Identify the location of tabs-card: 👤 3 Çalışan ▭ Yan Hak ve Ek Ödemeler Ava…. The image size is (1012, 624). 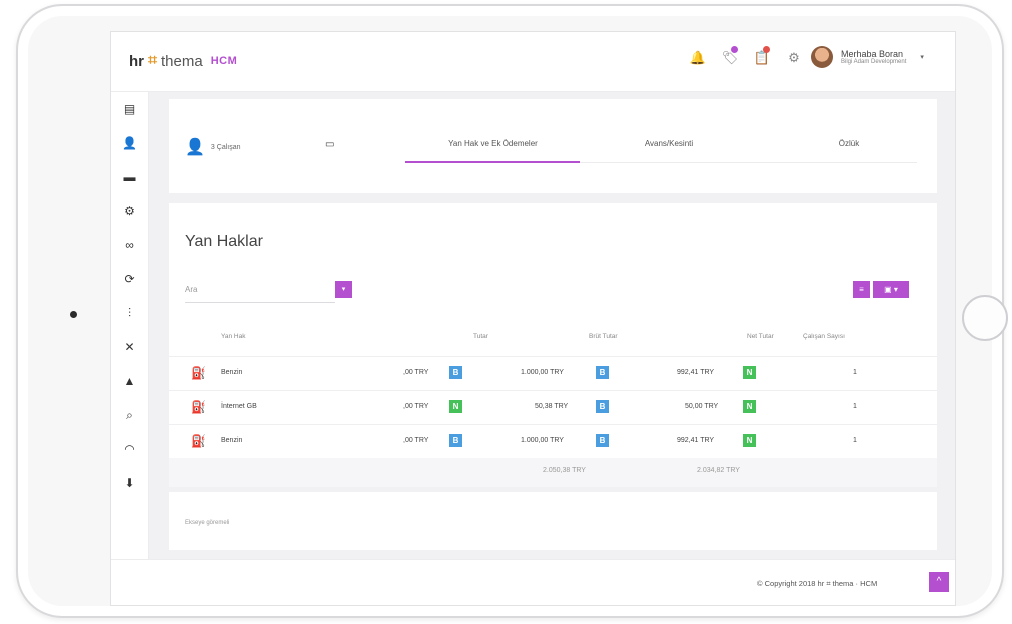
(553, 146).